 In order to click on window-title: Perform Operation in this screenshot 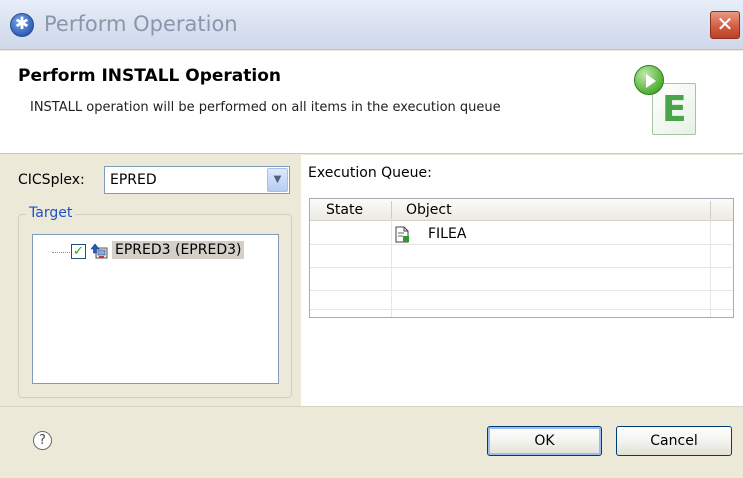, I will do `click(141, 24)`.